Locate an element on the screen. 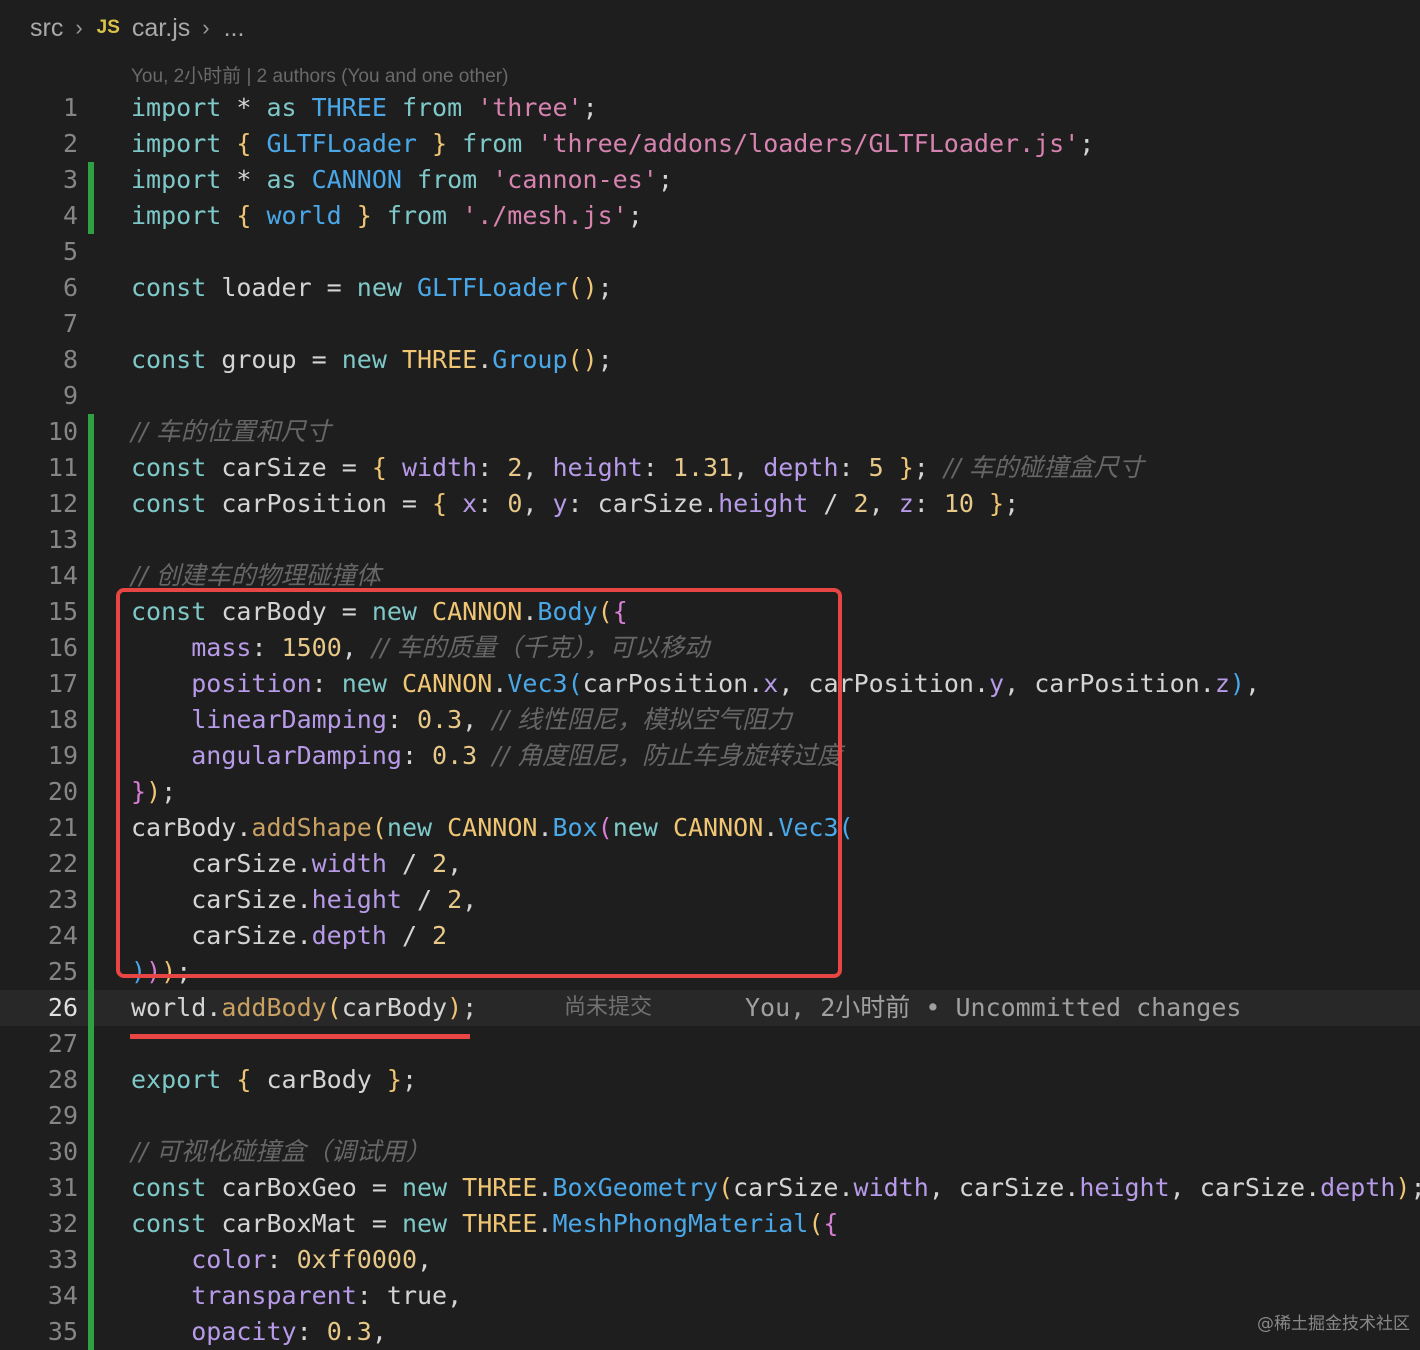  inline-blame-text: You, 2小时前 • Uncommitted changes is located at coordinates (993, 1008).